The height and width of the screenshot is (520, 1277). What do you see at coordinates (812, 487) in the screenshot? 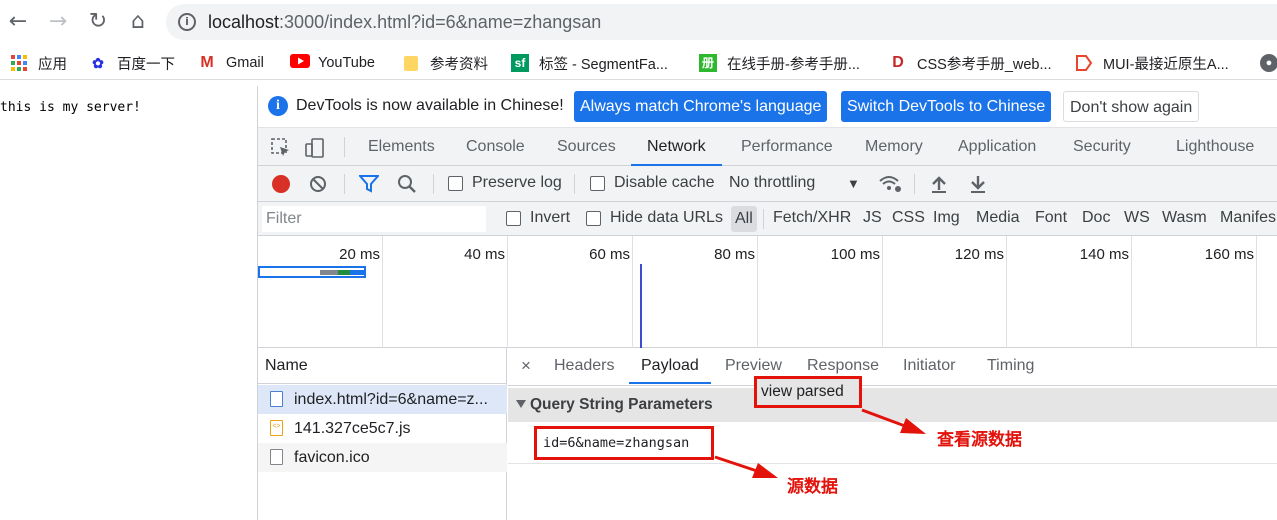
I see `annotation-source: 源数据` at bounding box center [812, 487].